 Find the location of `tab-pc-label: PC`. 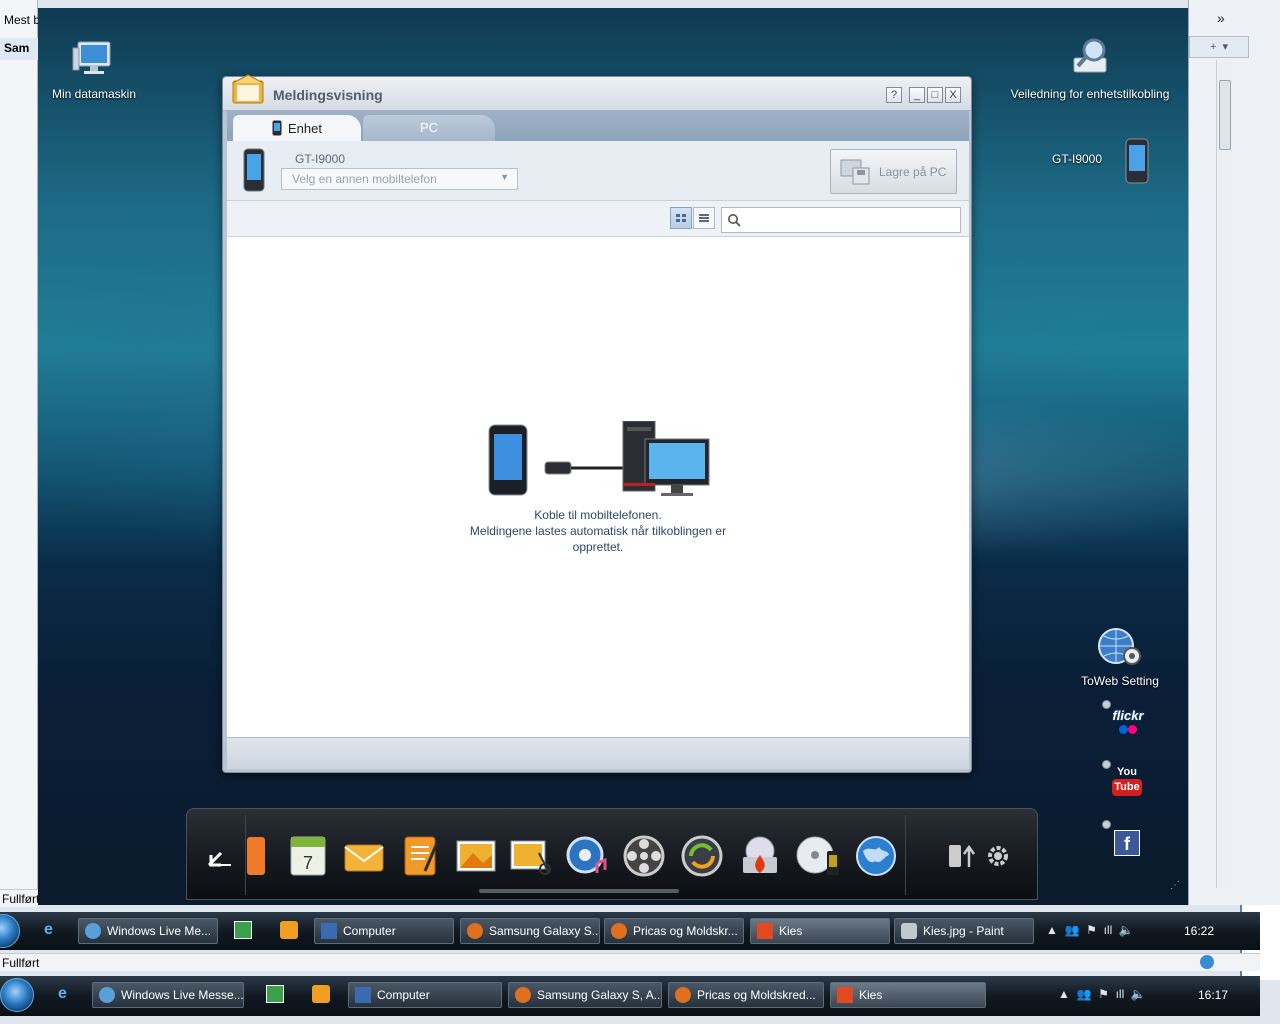

tab-pc-label: PC is located at coordinates (429, 127).